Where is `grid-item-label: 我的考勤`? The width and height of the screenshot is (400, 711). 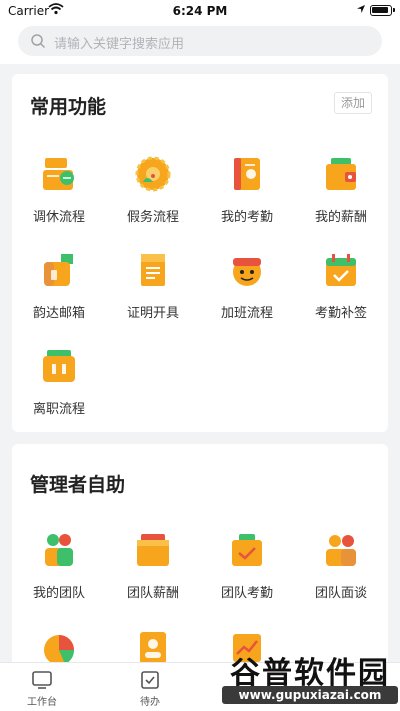
grid-item-label: 我的考勤 is located at coordinates (246, 217).